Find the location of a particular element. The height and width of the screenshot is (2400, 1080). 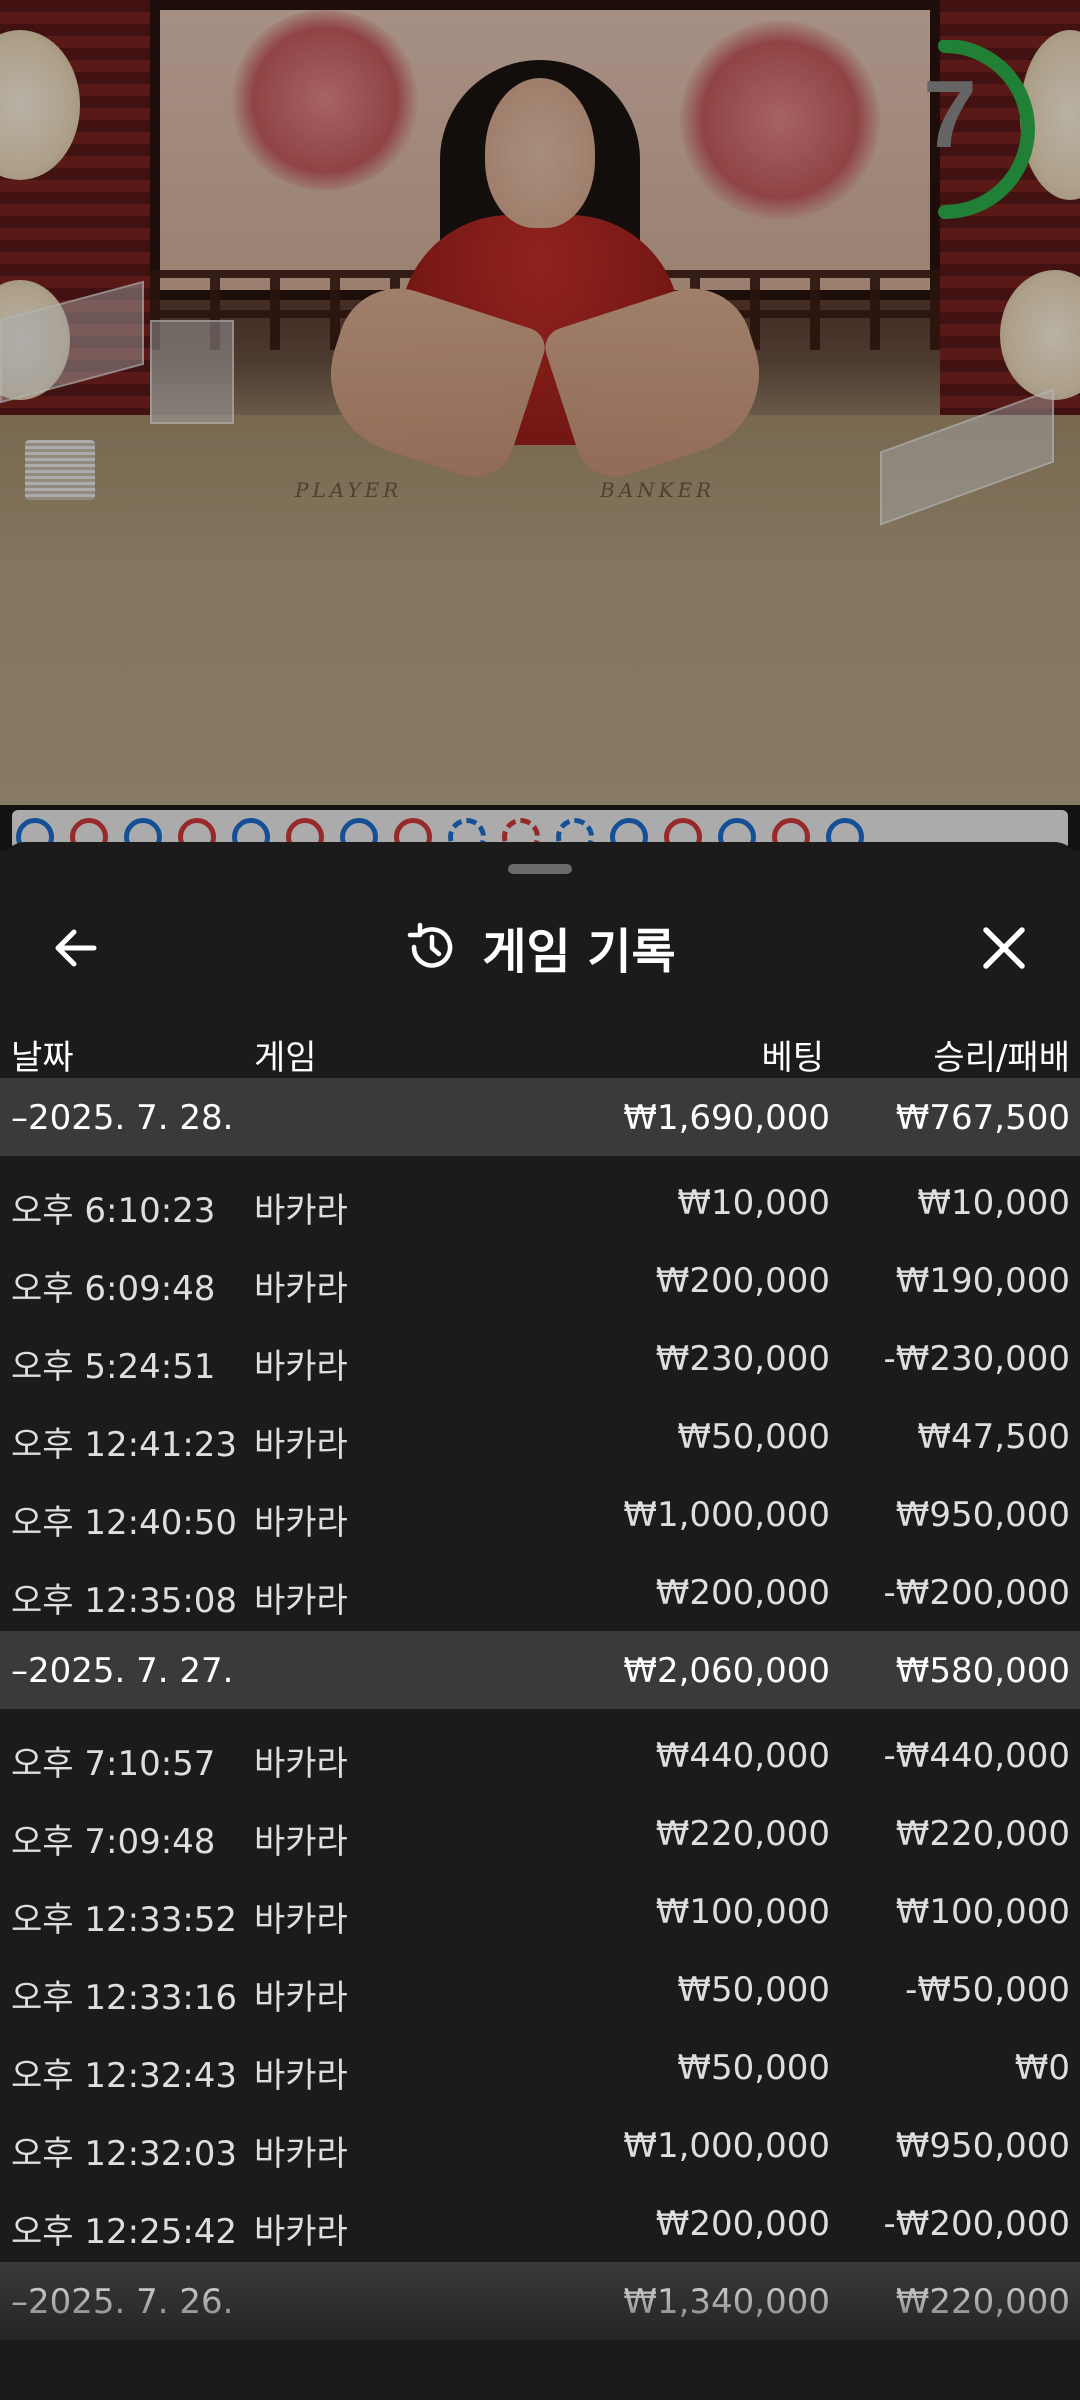

date-group-header: –2025. 7. 28. ₩1,690,000 ₩767,500 is located at coordinates (540, 1117).